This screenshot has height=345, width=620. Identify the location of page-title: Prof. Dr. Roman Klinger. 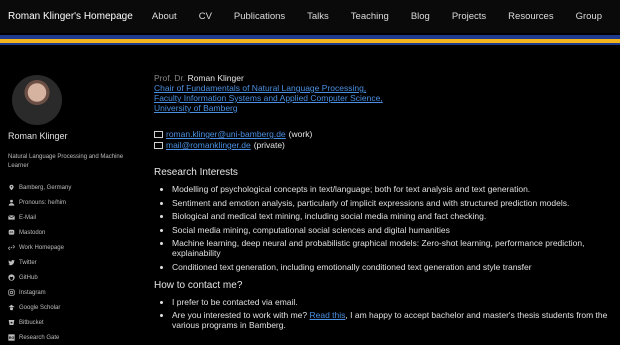
(383, 78).